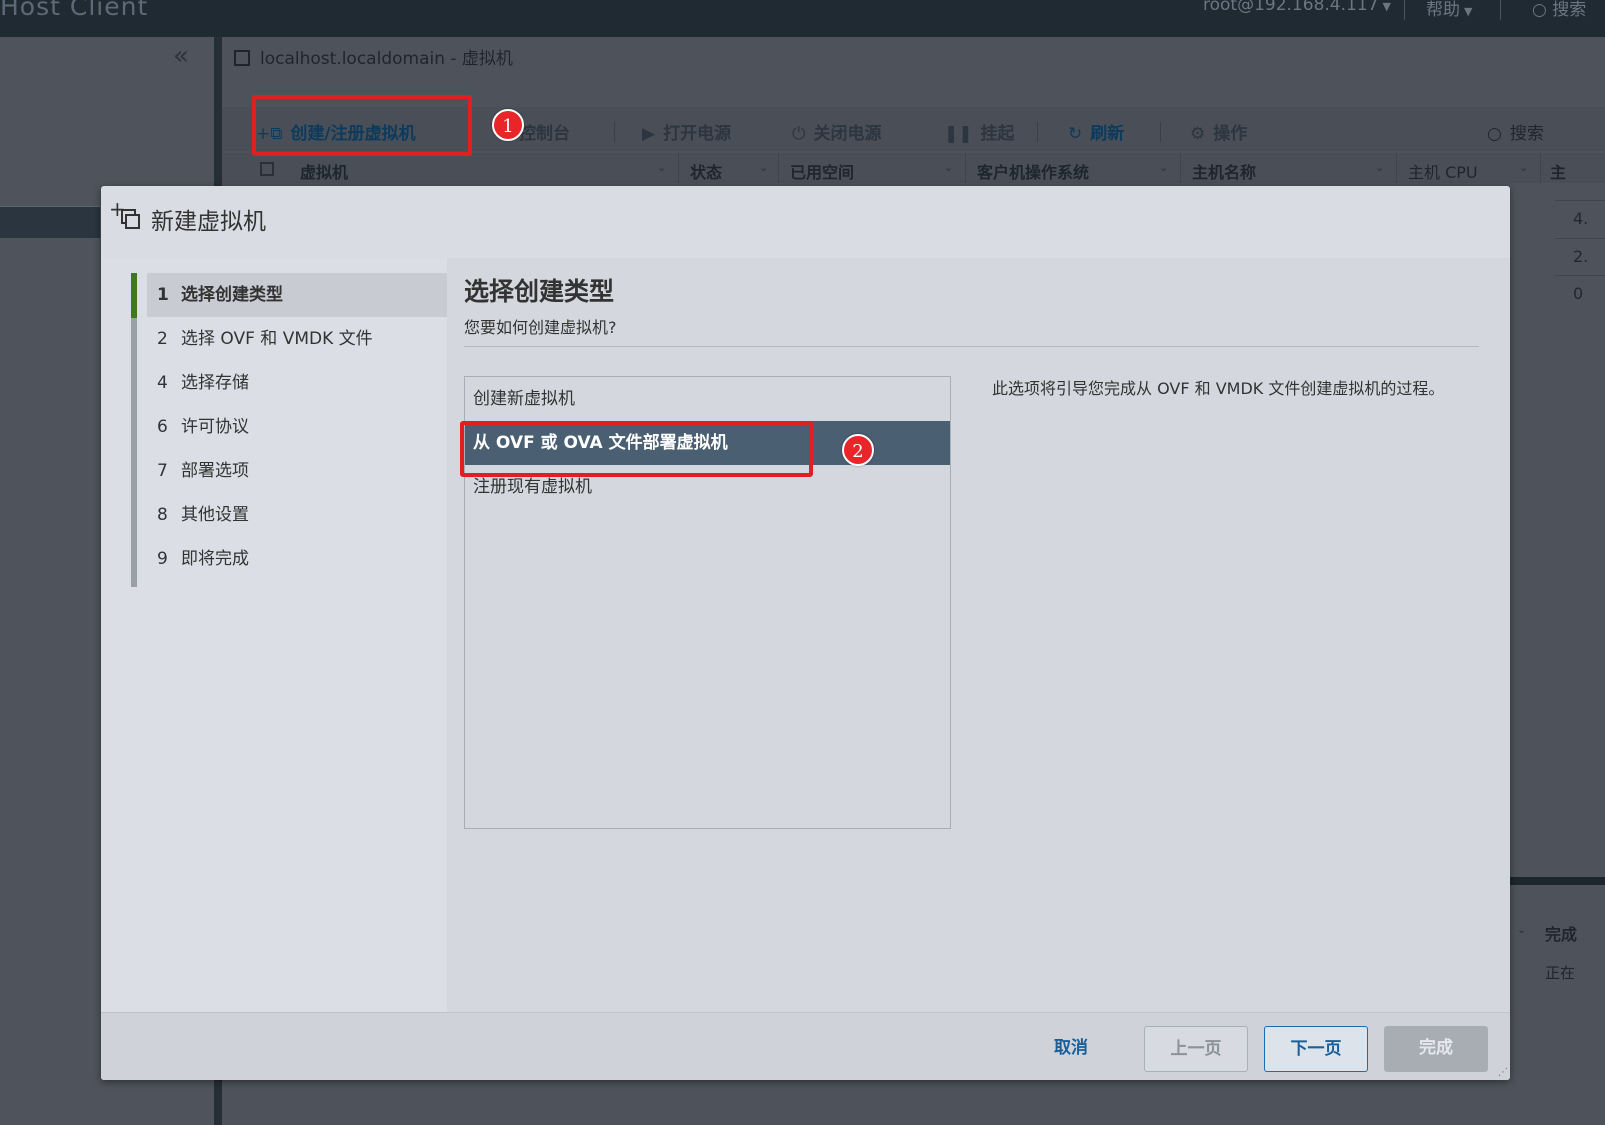 This screenshot has width=1605, height=1125. What do you see at coordinates (997, 134) in the screenshot?
I see `suspend-label: 挂起` at bounding box center [997, 134].